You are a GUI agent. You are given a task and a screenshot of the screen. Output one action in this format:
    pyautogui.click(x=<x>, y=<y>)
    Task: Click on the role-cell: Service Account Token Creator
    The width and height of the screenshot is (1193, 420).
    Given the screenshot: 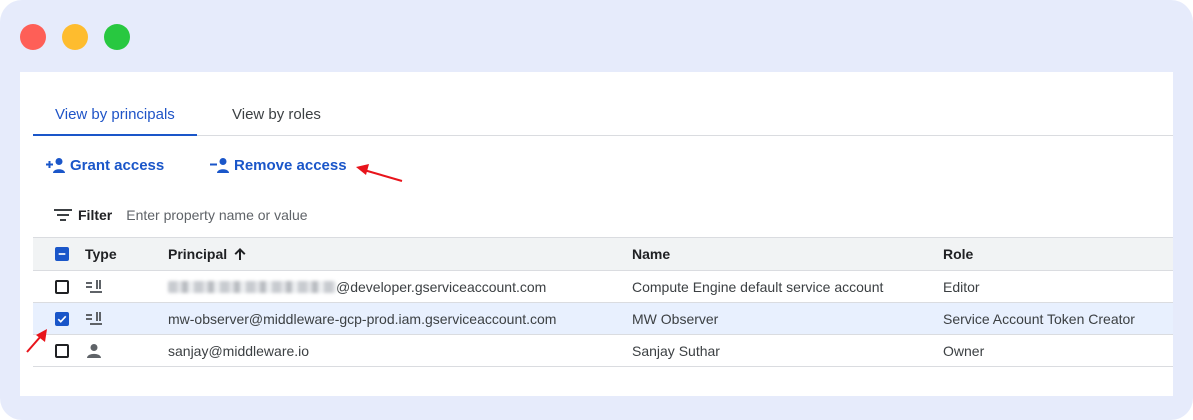 What is the action you would take?
    pyautogui.click(x=1039, y=318)
    